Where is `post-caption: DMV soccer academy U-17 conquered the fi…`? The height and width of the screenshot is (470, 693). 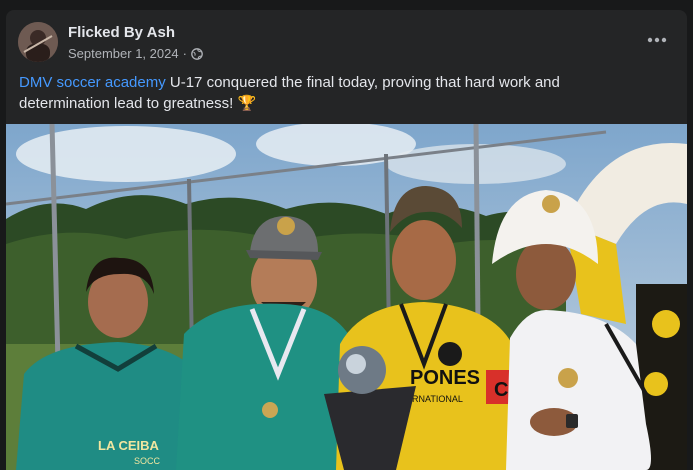 post-caption: DMV soccer academy U-17 conquered the fi… is located at coordinates (319, 93).